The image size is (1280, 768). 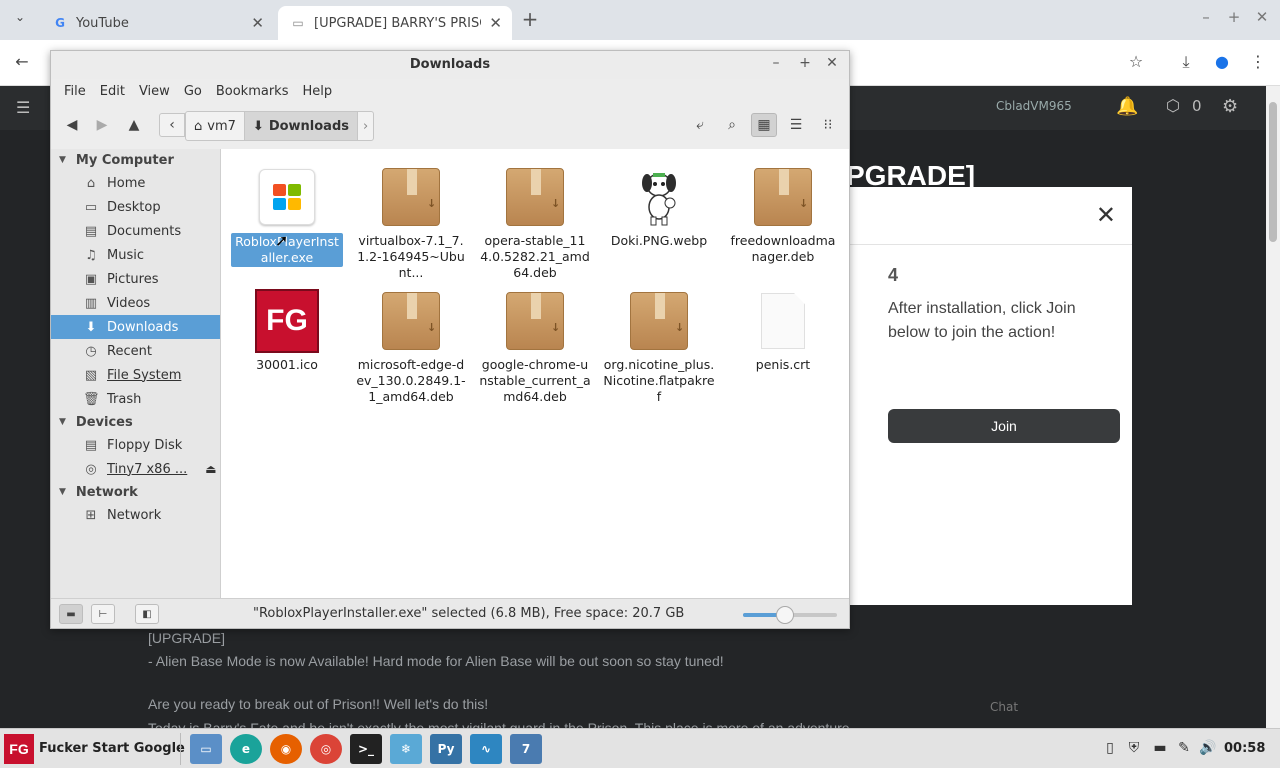 What do you see at coordinates (700, 125) in the screenshot?
I see `open-terminal-icon: ⤶` at bounding box center [700, 125].